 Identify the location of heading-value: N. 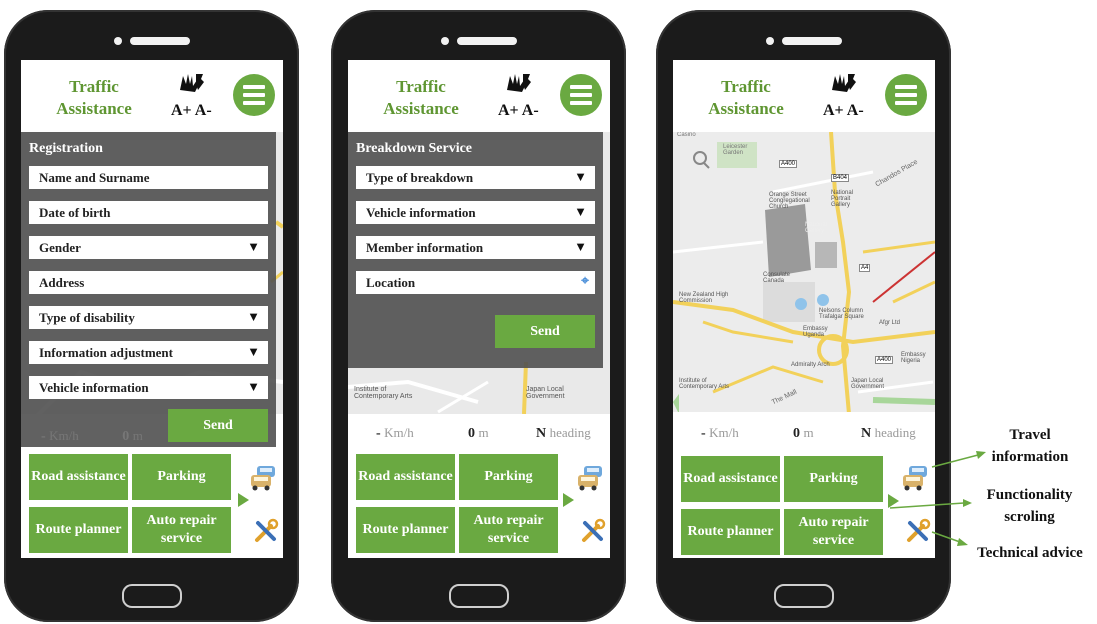
(541, 433).